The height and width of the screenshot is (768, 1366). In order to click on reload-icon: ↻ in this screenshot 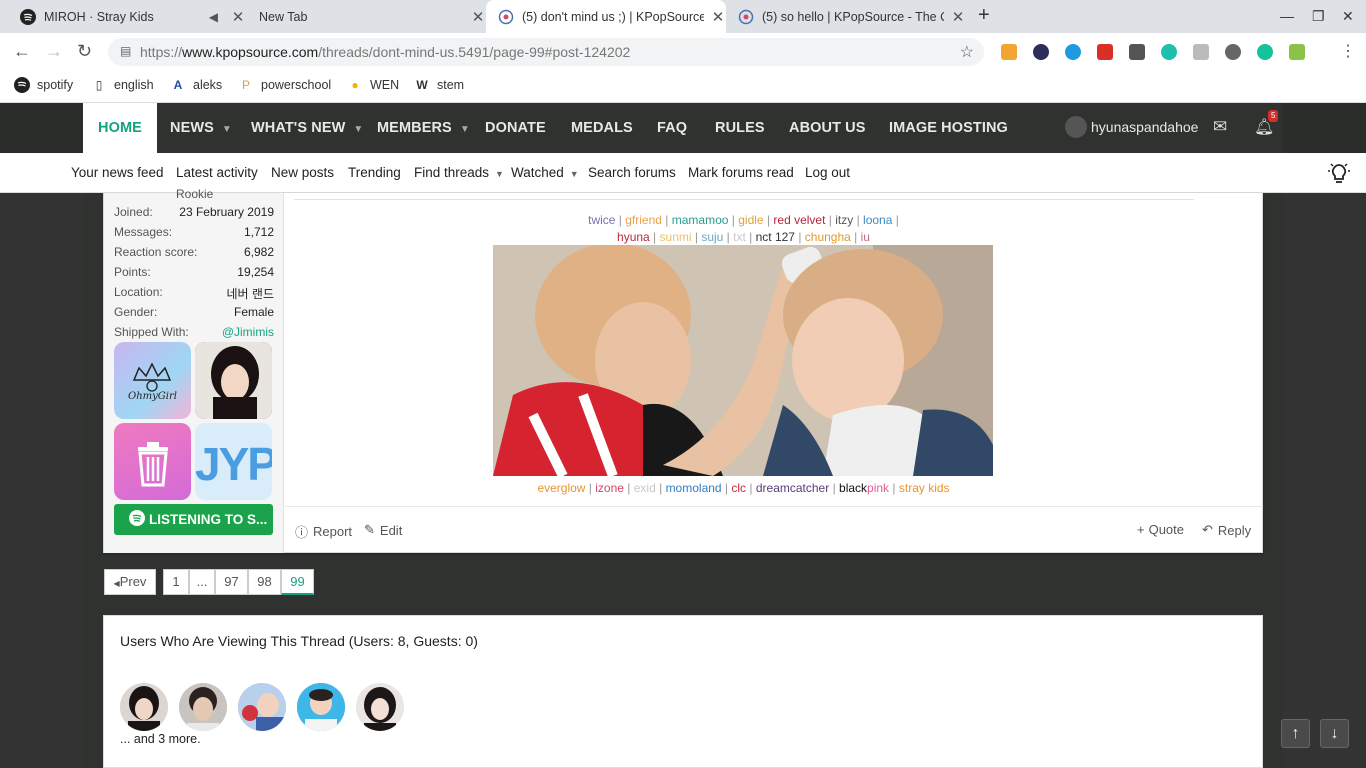, I will do `click(84, 51)`.